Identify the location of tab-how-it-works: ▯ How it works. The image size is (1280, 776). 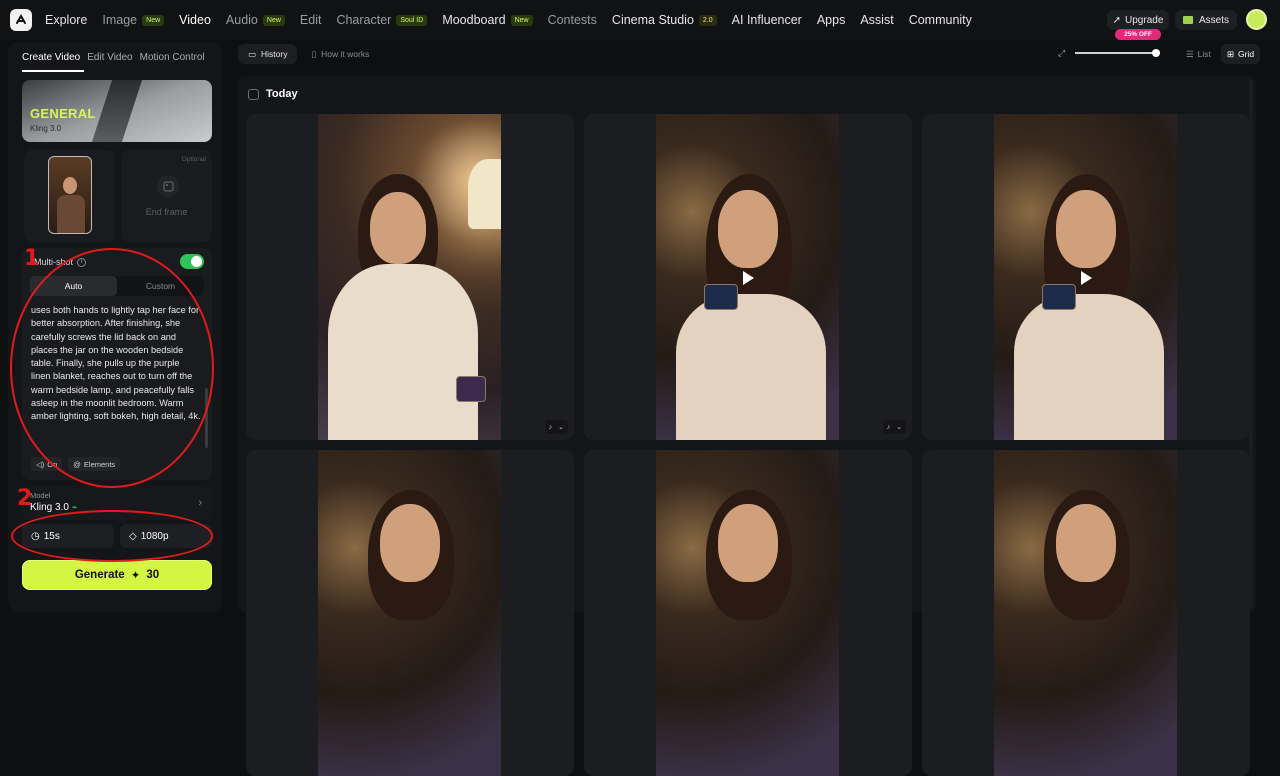
(340, 54).